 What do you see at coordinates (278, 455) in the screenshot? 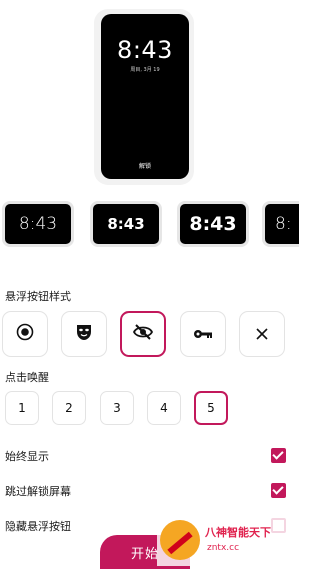
I see `always-show-checkbox` at bounding box center [278, 455].